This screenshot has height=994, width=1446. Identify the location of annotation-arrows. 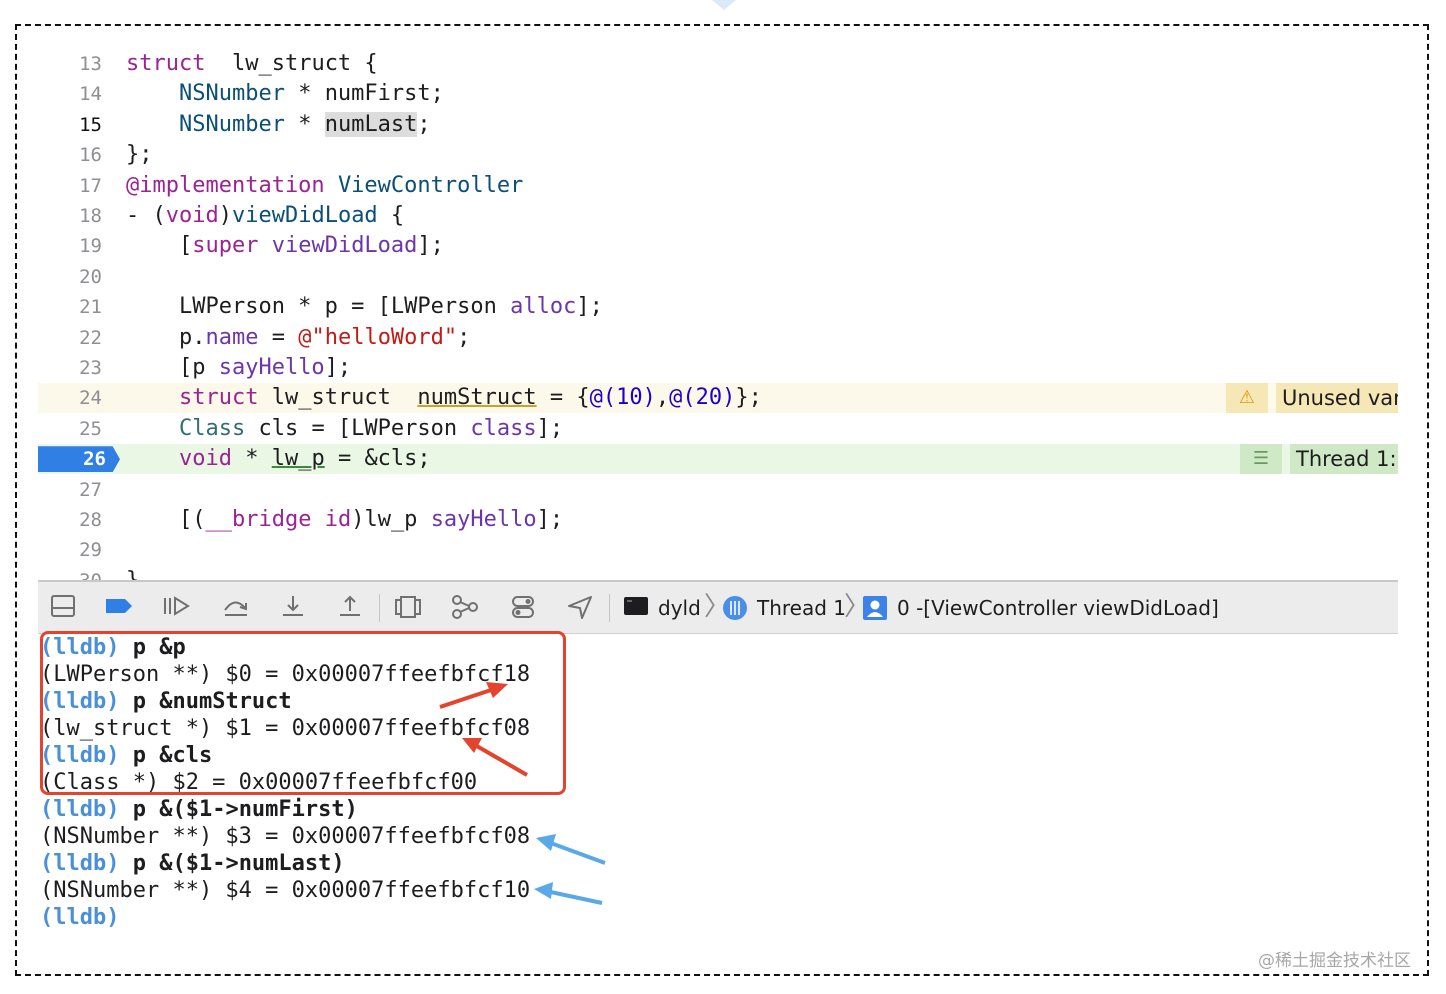
(522, 793).